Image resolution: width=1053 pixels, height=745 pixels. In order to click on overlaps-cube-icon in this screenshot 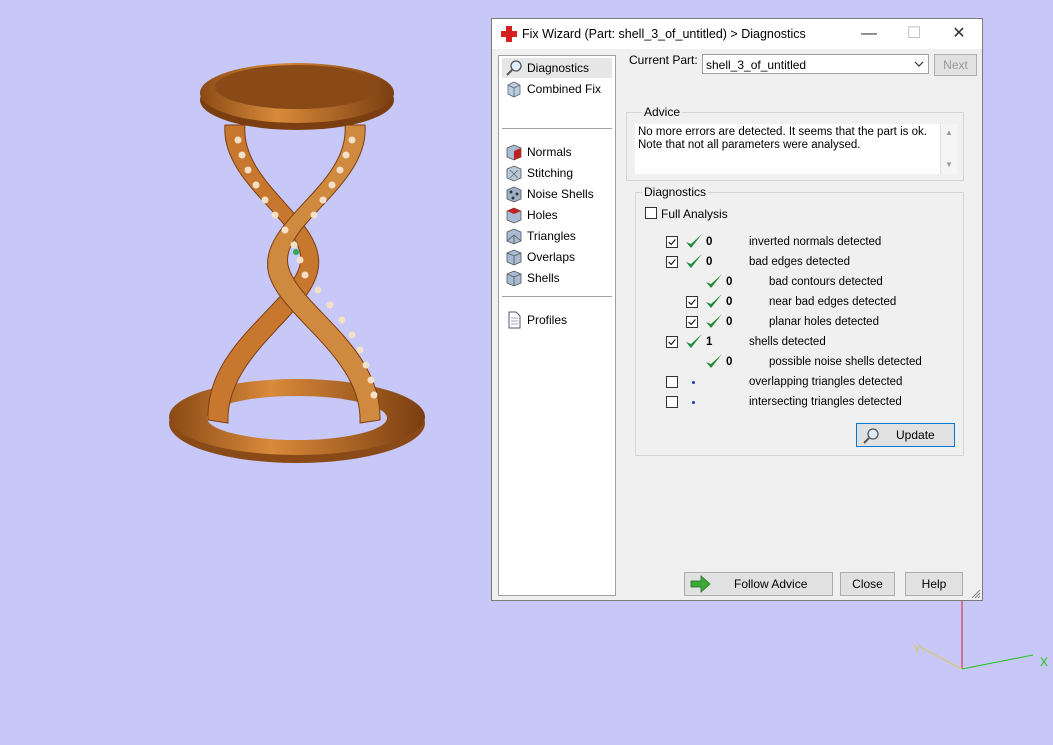, I will do `click(514, 257)`.